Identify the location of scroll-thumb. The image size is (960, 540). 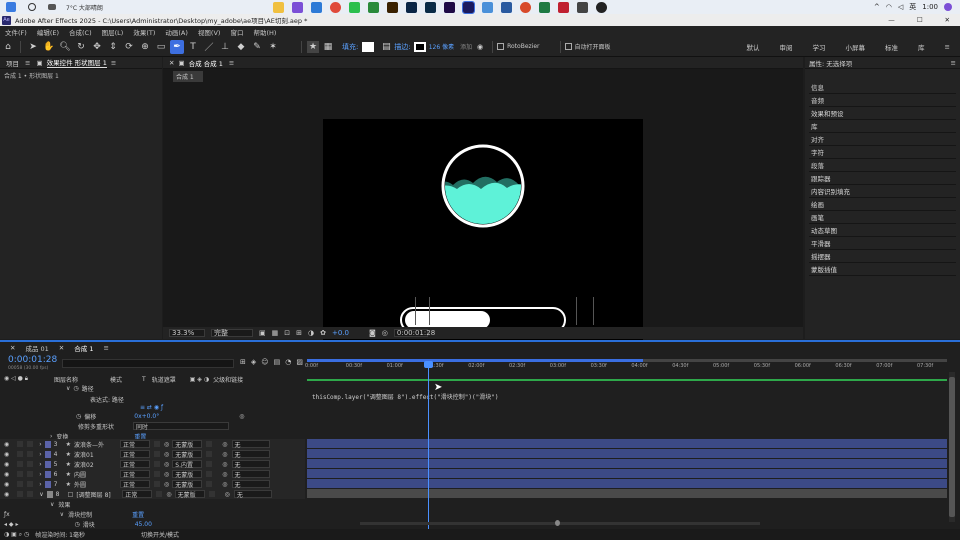
(952, 447).